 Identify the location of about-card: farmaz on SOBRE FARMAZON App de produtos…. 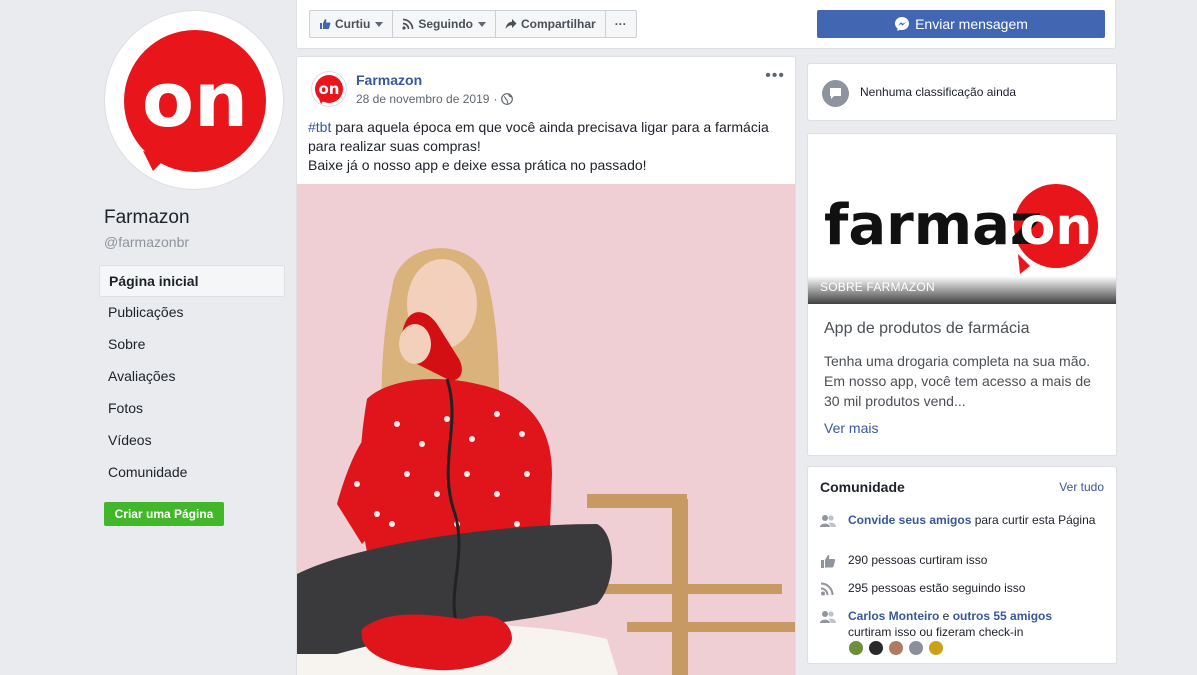
(962, 294).